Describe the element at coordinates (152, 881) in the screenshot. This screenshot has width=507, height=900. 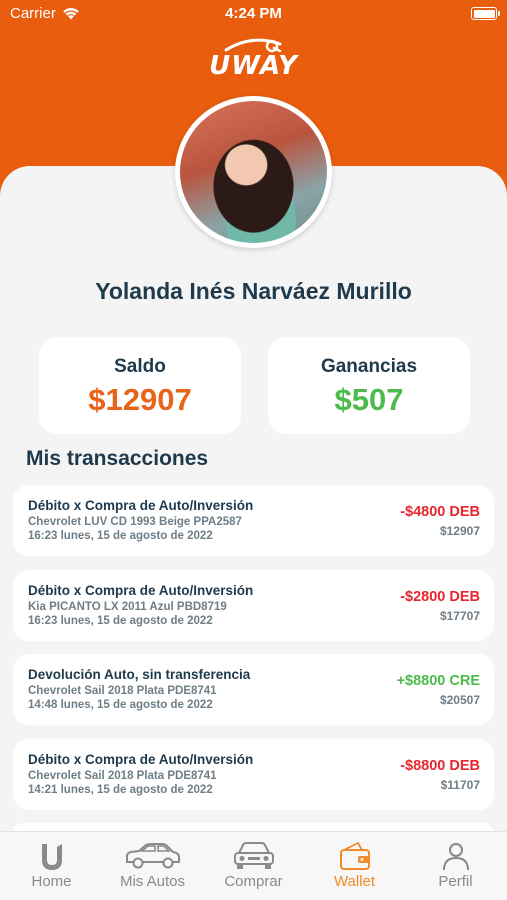
I see `tab-mis-autos-label: Mis Autos` at that location.